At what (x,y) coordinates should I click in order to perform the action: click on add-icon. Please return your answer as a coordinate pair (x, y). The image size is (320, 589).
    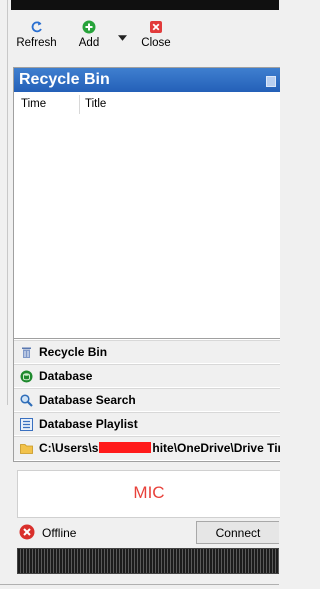
    Looking at the image, I should click on (89, 27).